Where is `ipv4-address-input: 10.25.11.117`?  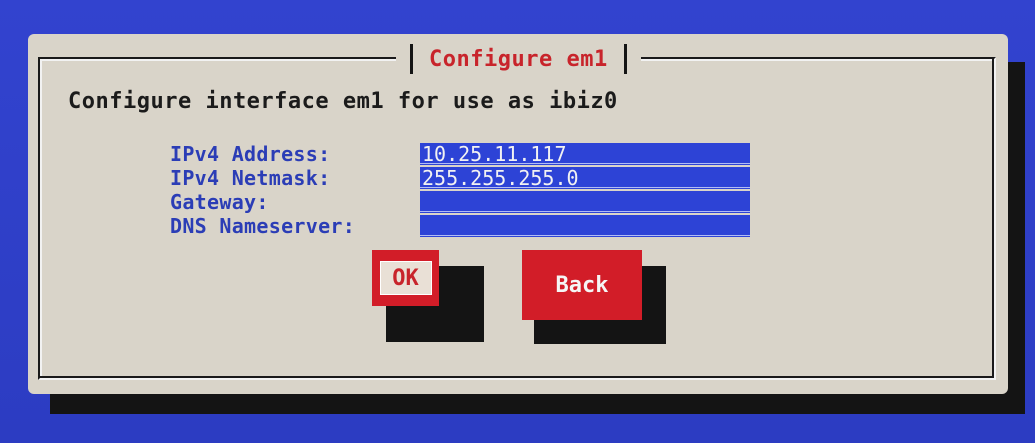
ipv4-address-input: 10.25.11.117 is located at coordinates (585, 154).